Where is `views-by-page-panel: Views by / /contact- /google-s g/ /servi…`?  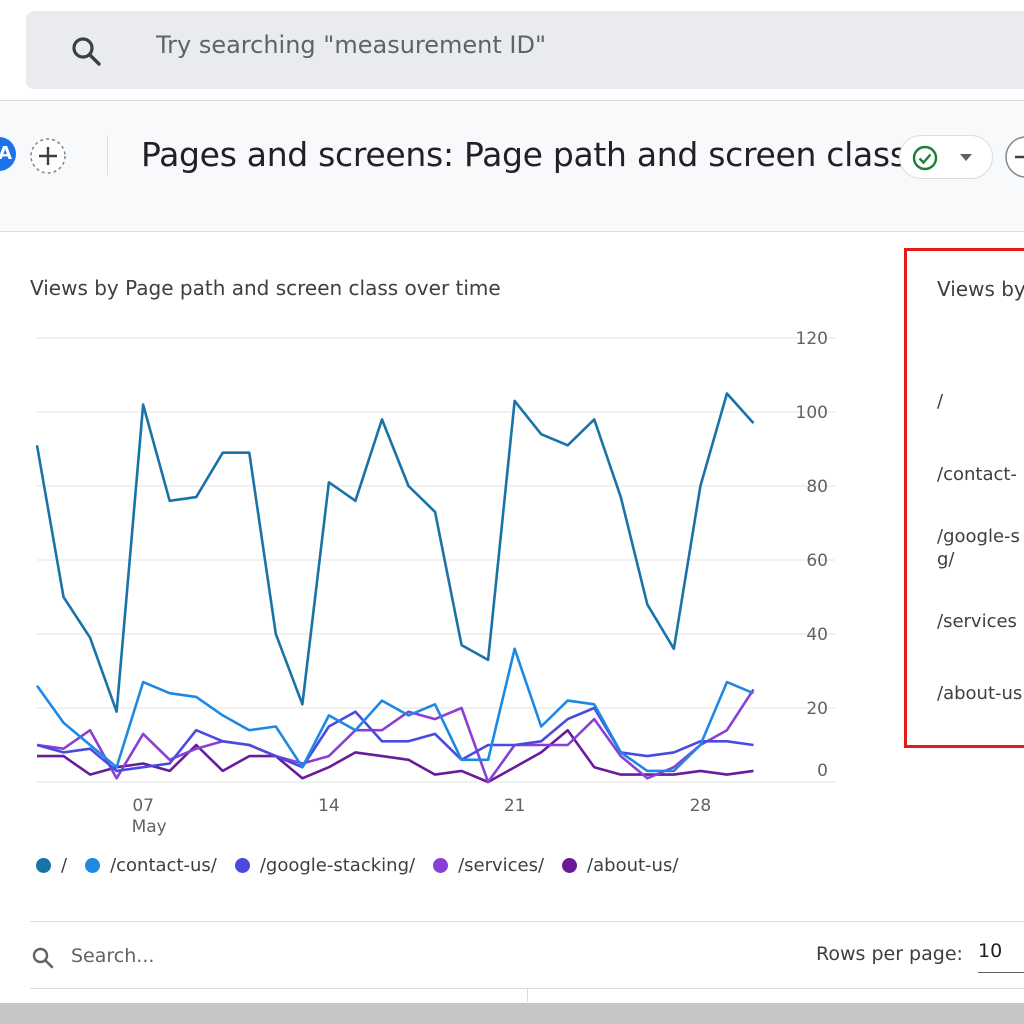
views-by-page-panel: Views by / /contact- /google-s g/ /servi… is located at coordinates (964, 498).